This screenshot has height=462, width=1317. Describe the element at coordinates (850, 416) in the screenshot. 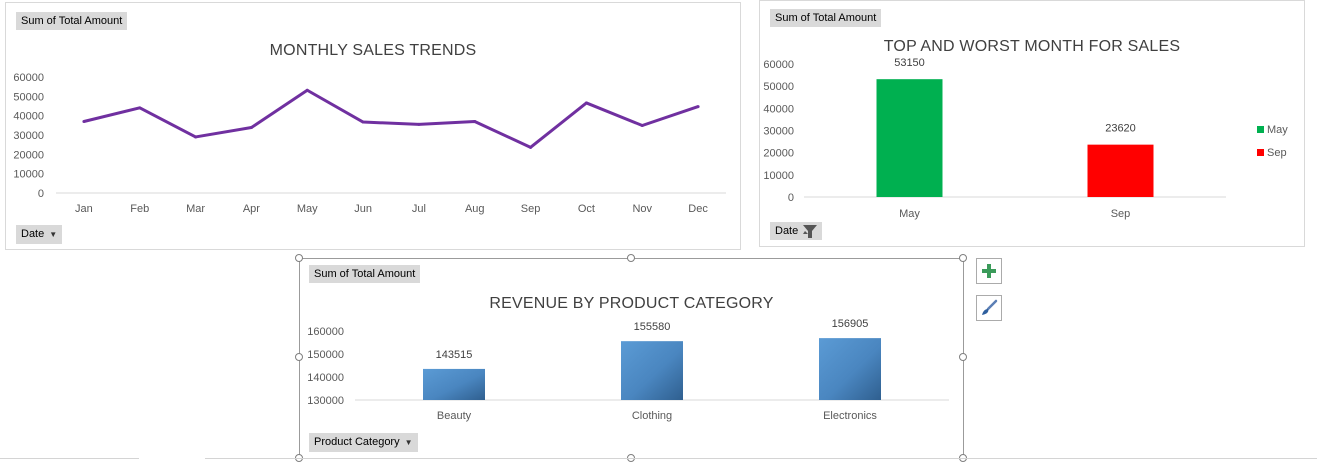

I see `x-tick-label: Electronics` at that location.